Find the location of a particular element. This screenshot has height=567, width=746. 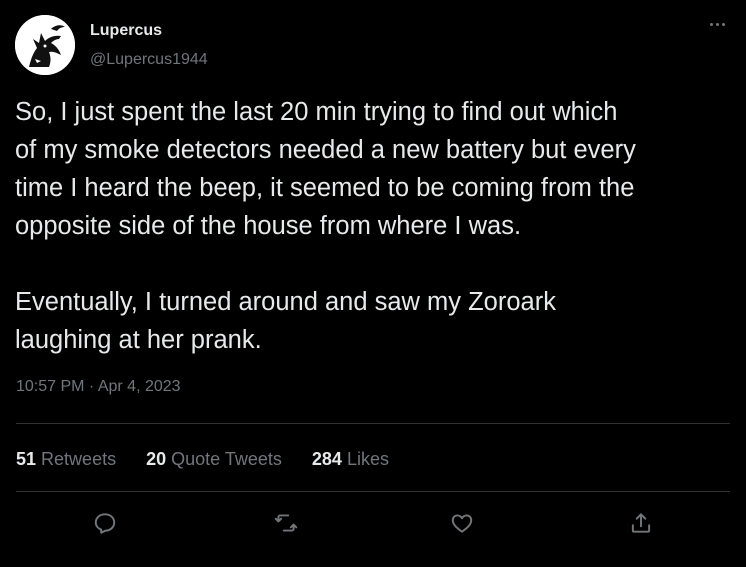

reply-button is located at coordinates (105, 523).